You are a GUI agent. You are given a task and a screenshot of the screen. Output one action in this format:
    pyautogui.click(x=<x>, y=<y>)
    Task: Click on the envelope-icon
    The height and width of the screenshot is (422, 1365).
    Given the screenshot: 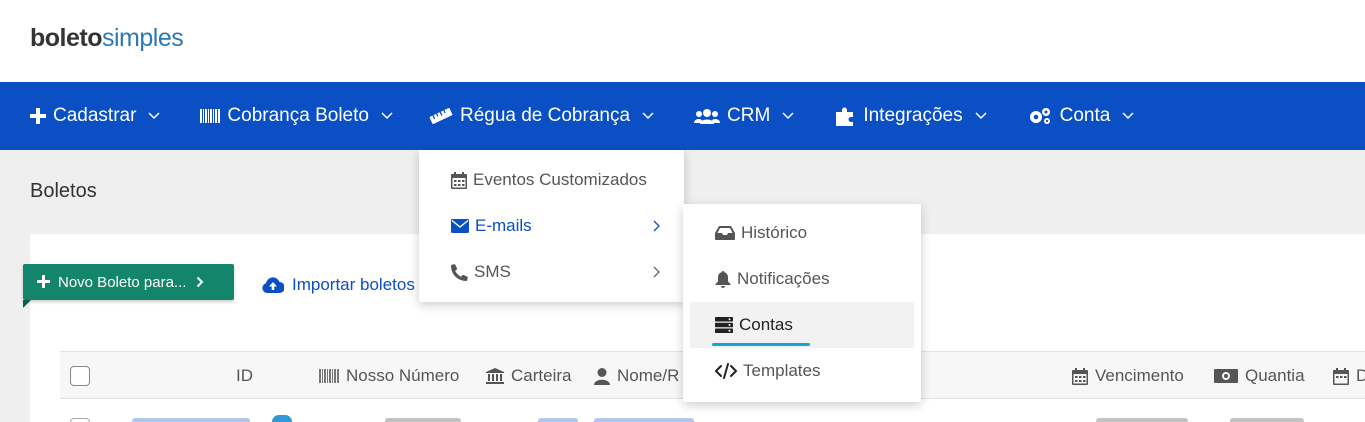 What is the action you would take?
    pyautogui.click(x=460, y=226)
    